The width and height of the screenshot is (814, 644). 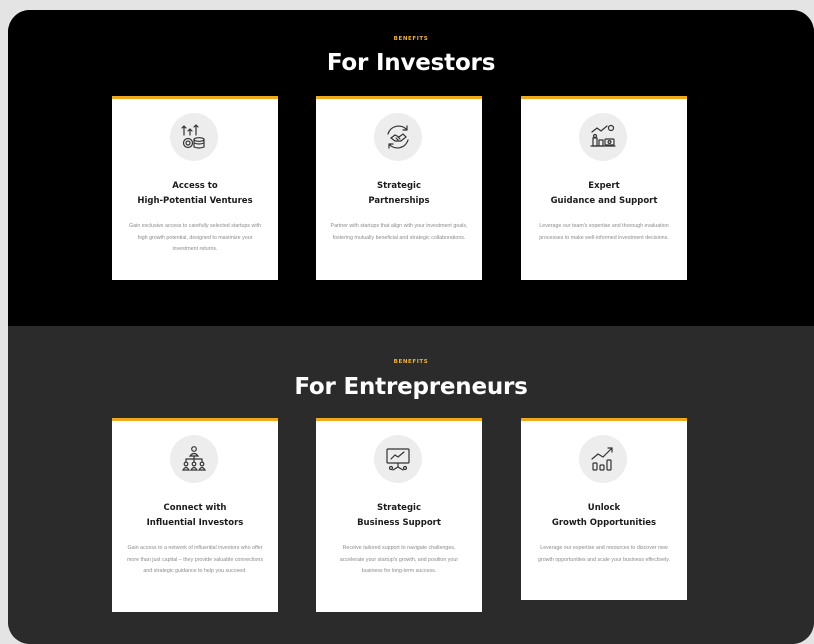 I want to click on section-title: For Investors, so click(x=411, y=63).